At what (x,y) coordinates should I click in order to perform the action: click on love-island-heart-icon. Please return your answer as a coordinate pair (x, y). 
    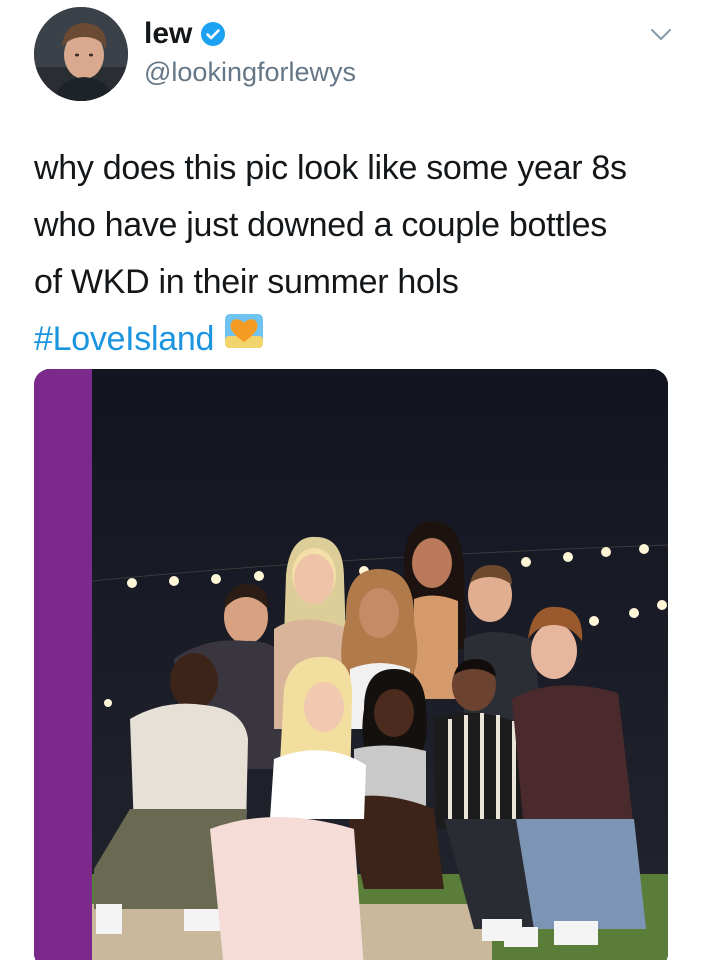
    Looking at the image, I should click on (244, 330).